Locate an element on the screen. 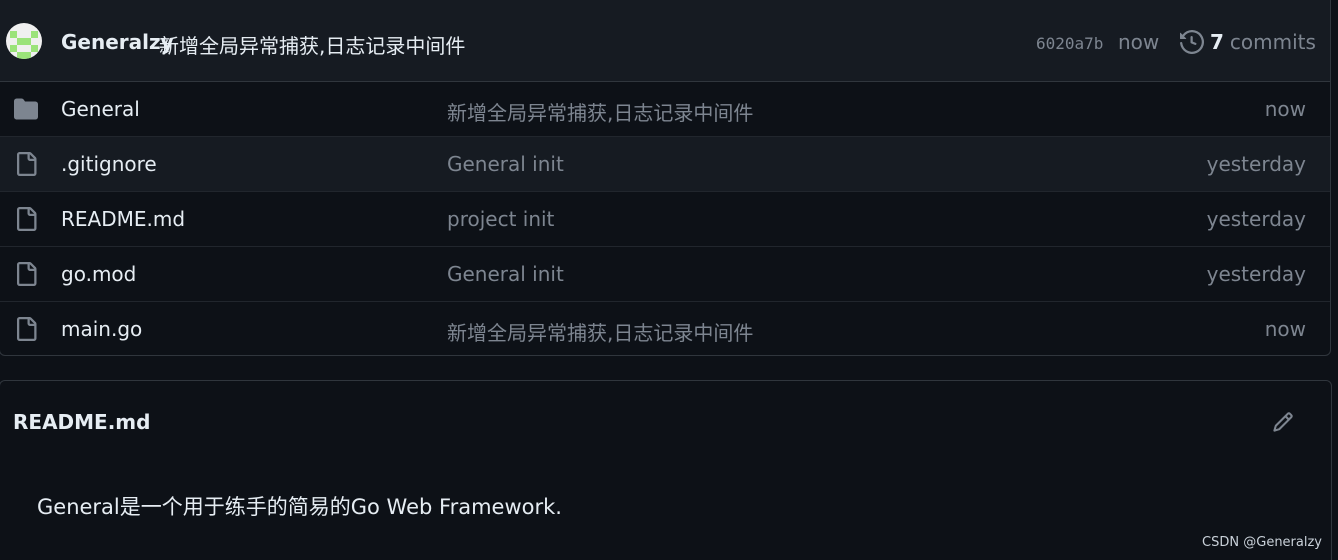 The width and height of the screenshot is (1338, 560). file-row: main.go 新增全局异常捕获,日志记录中间件 now is located at coordinates (665, 328).